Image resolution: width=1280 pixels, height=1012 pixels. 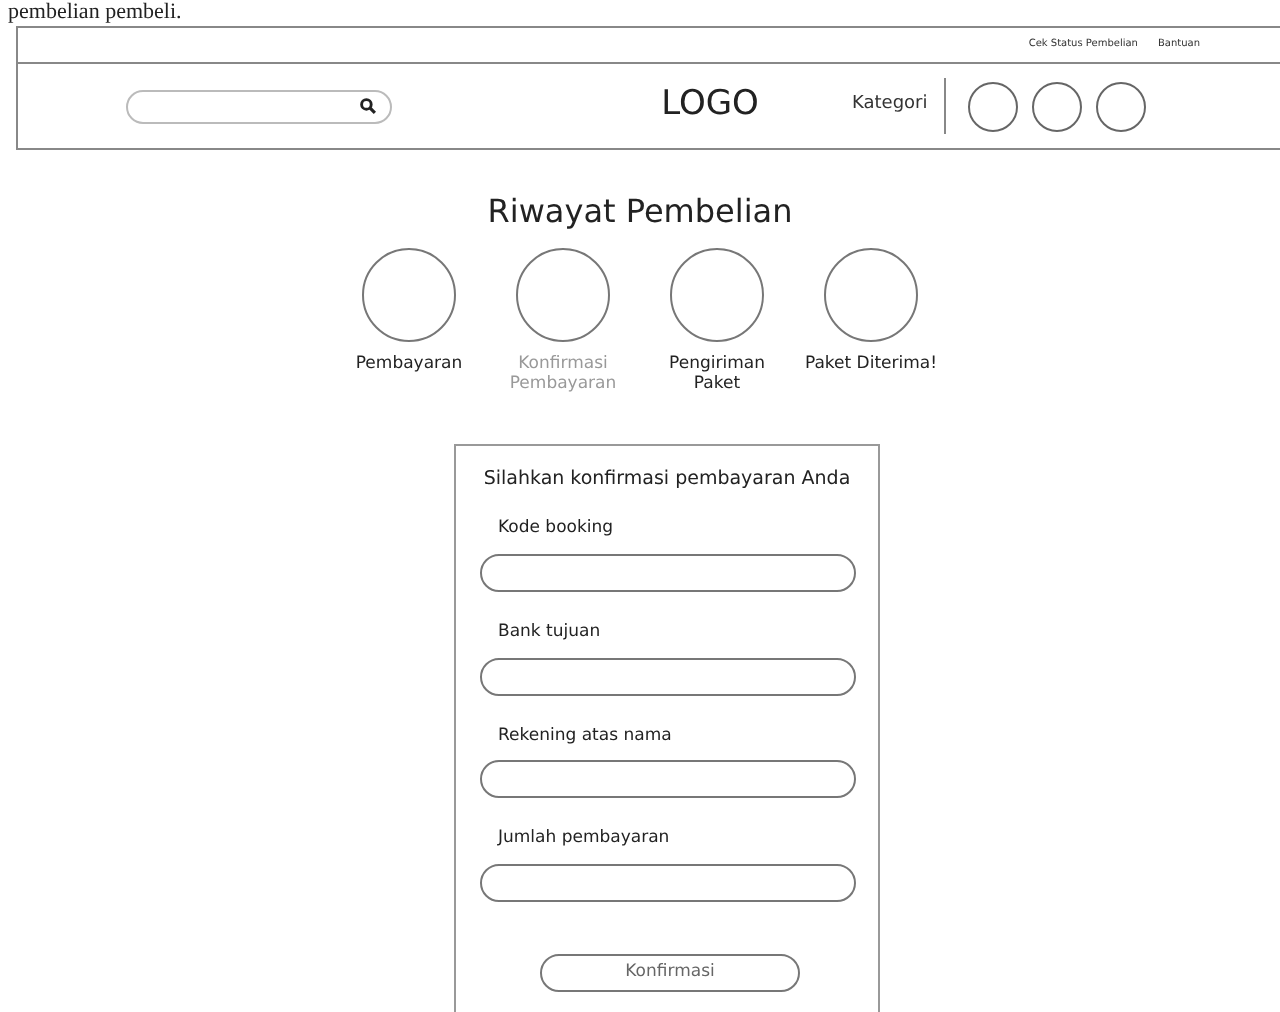 I want to click on category-link: Kategori, so click(x=890, y=106).